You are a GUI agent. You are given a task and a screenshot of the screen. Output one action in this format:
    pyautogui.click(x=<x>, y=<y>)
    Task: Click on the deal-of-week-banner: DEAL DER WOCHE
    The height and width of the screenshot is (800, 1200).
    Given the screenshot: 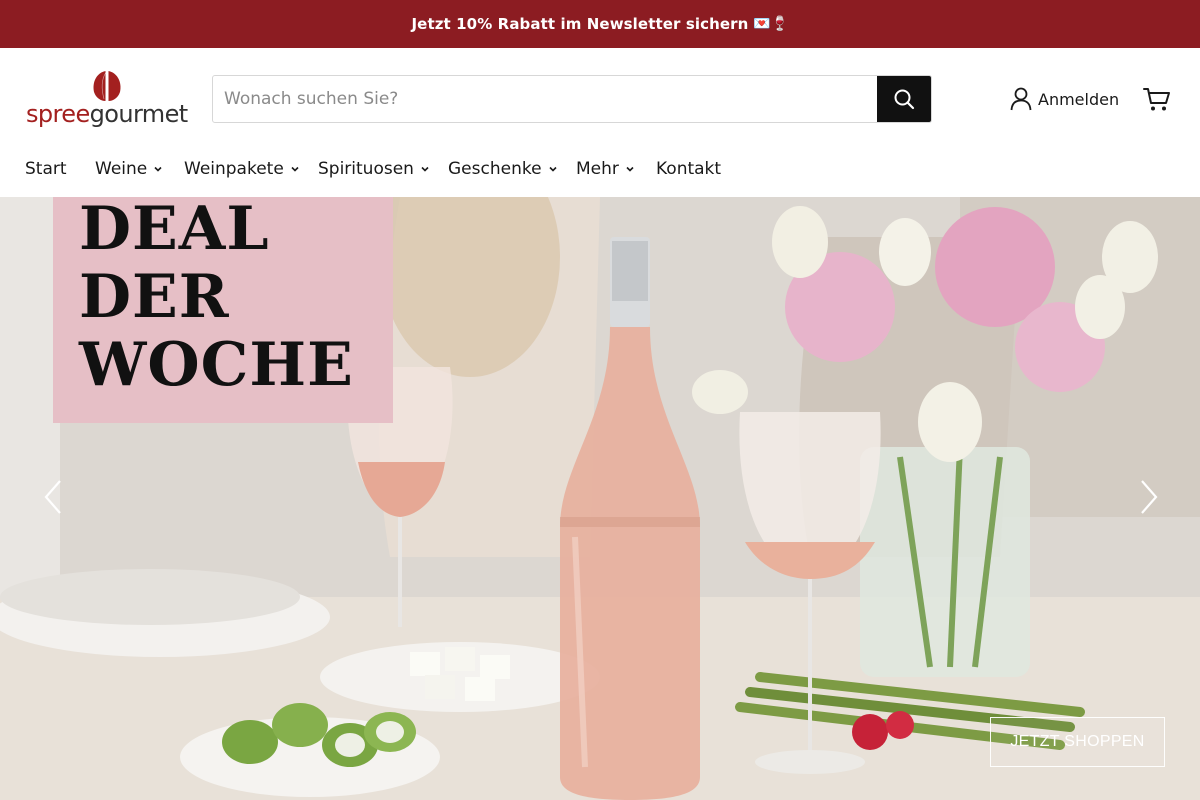 What is the action you would take?
    pyautogui.click(x=223, y=310)
    